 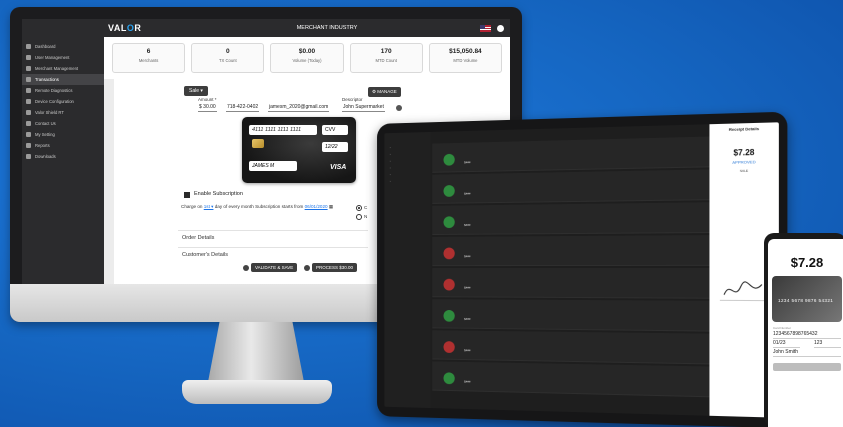 I want to click on radio-option-b, so click(x=359, y=217).